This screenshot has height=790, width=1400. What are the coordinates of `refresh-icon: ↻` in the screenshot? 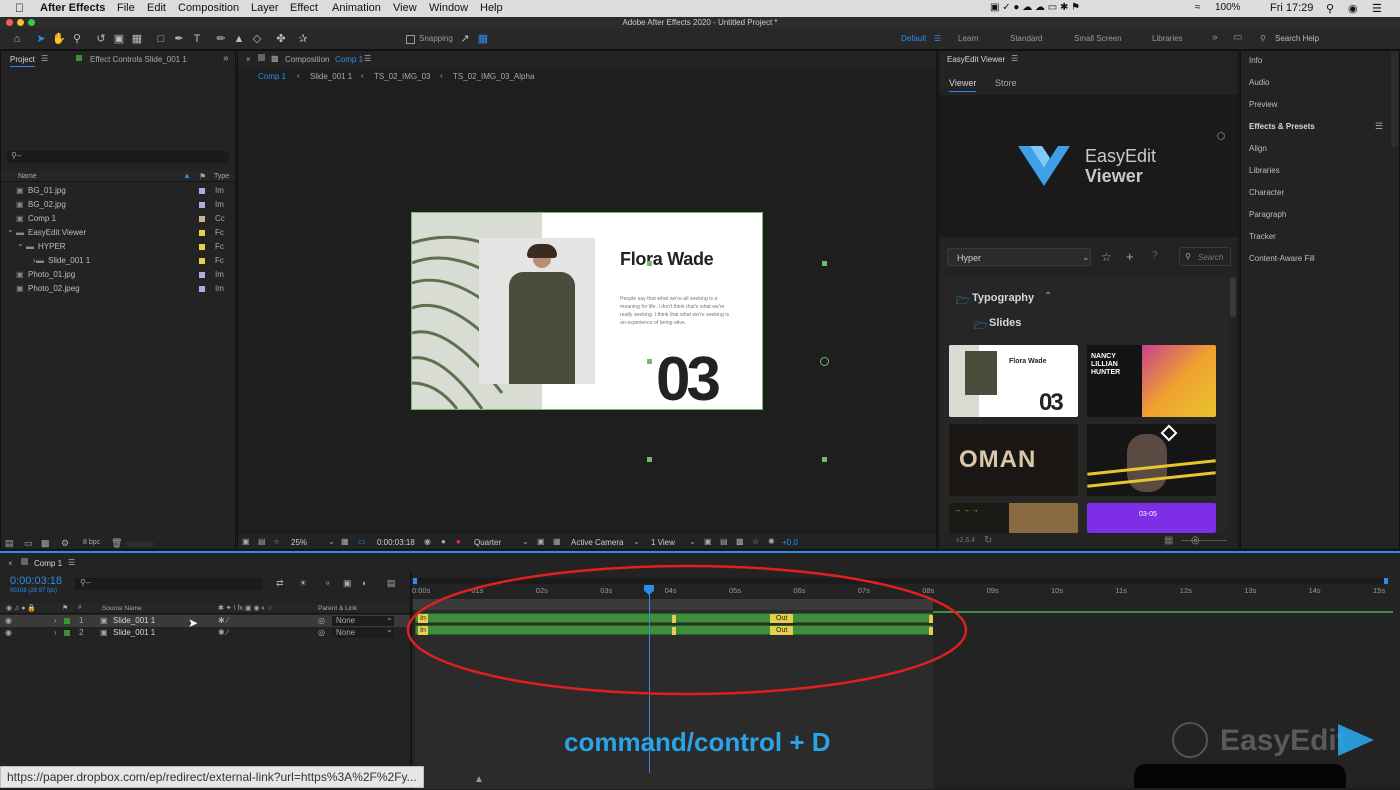 It's located at (988, 540).